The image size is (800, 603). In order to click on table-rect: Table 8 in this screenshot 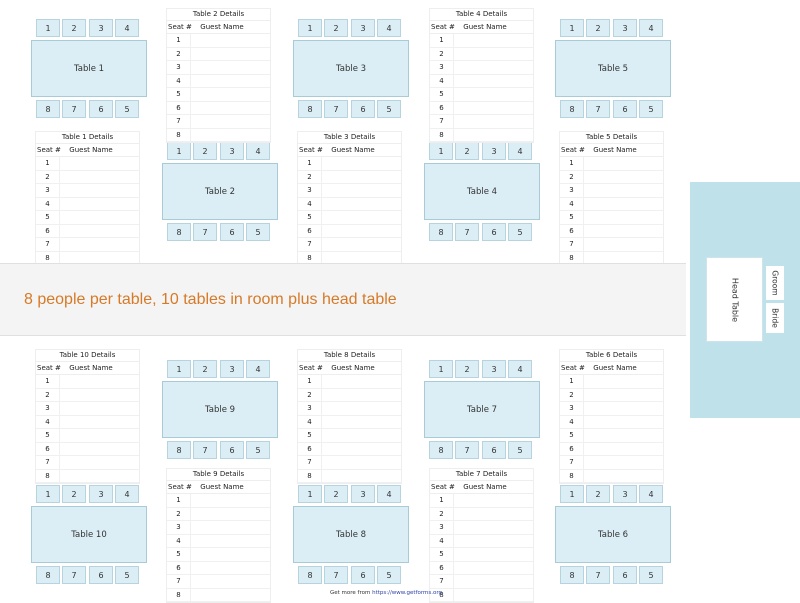, I will do `click(351, 534)`.